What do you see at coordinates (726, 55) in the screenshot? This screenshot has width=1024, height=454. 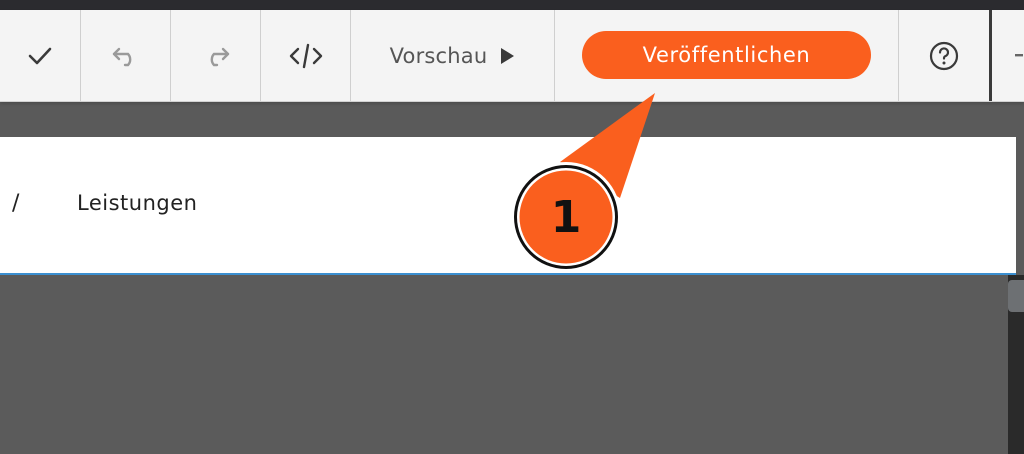 I see `publish-button: Veröffentlichen` at bounding box center [726, 55].